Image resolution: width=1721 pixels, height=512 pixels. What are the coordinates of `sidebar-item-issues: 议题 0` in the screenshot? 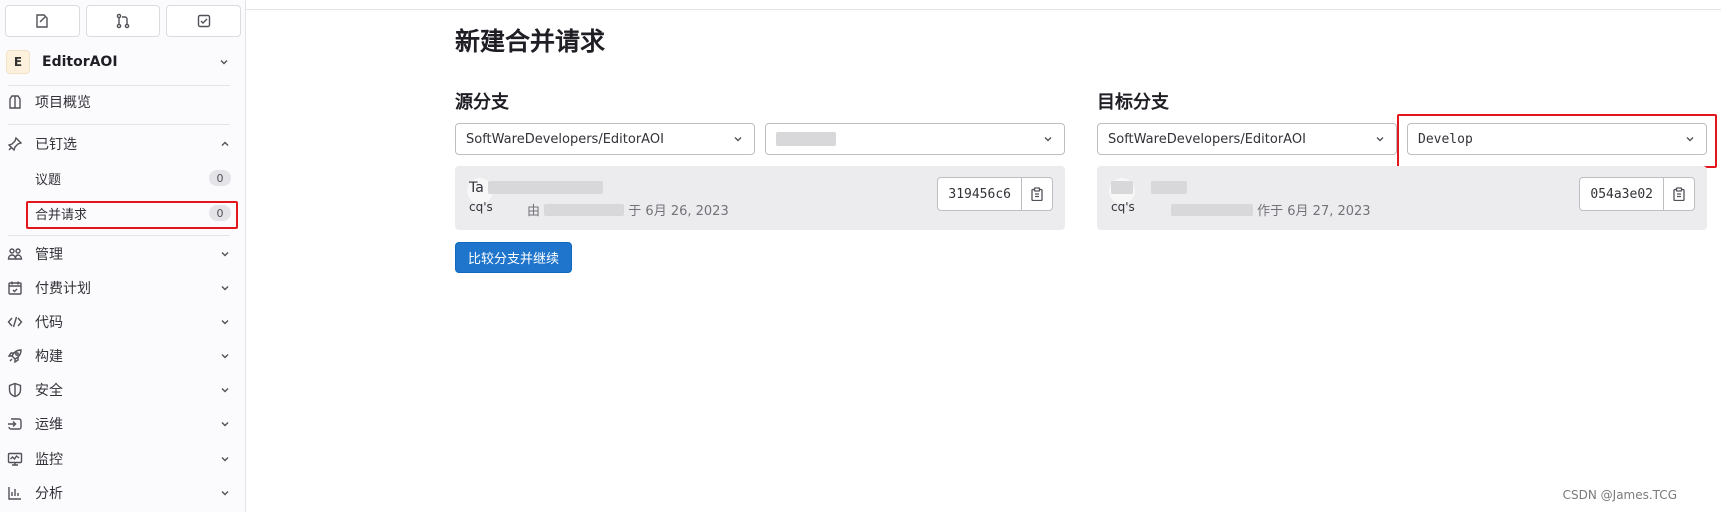 It's located at (122, 178).